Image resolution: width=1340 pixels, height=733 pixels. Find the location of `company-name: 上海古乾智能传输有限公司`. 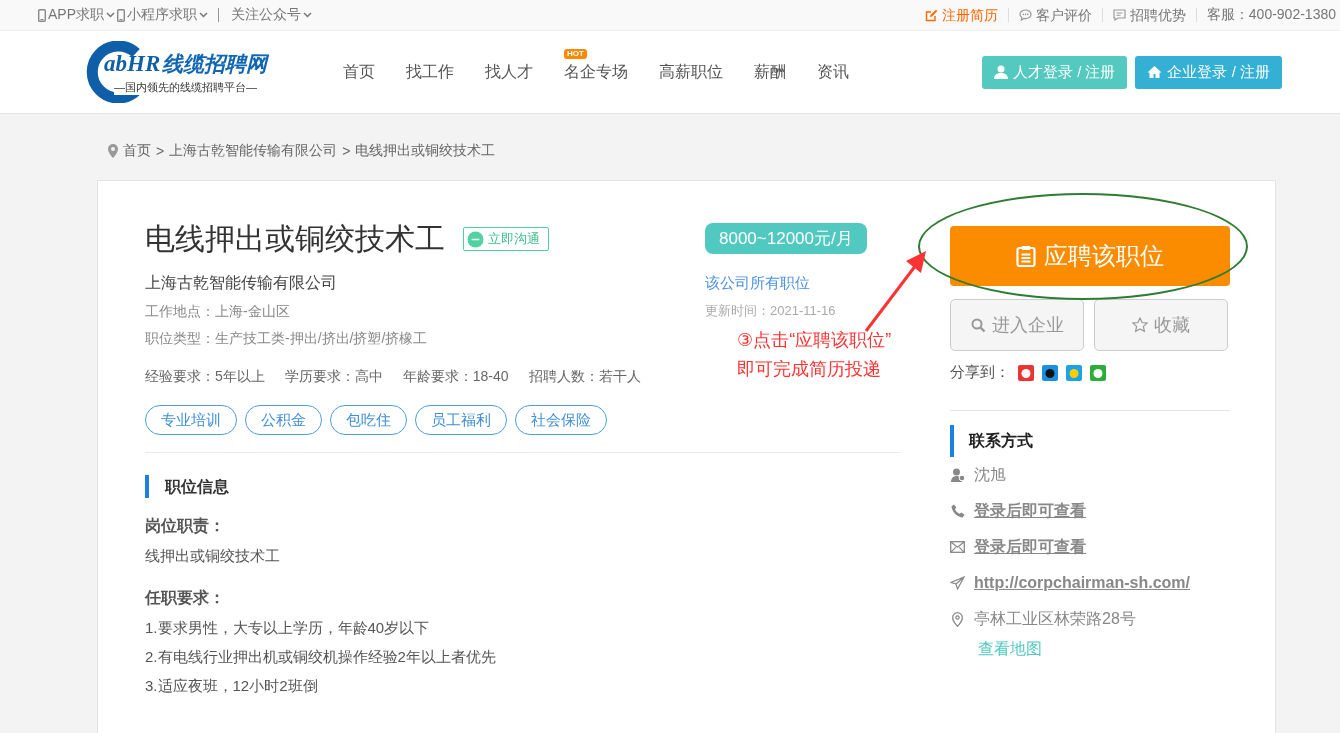

company-name: 上海古乾智能传输有限公司 is located at coordinates (241, 283).